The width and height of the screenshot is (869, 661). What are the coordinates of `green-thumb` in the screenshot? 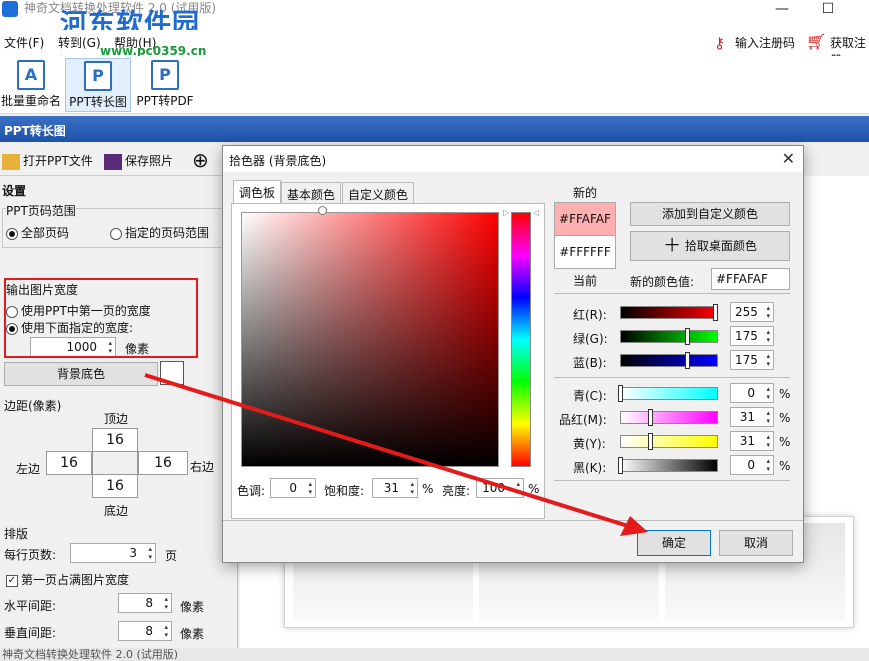 It's located at (687, 336).